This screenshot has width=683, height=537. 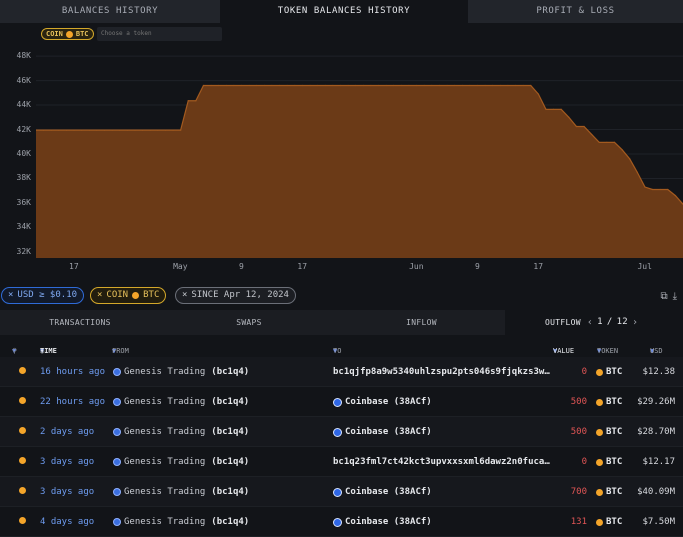 I want to click on tab-balances-history: BALANCES HISTORY, so click(x=110, y=11).